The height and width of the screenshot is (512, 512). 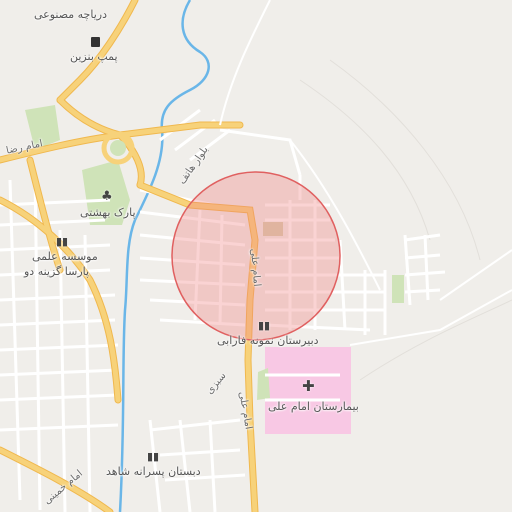 I want to click on label-hospital: بیمارستان امام علی, so click(x=313, y=406).